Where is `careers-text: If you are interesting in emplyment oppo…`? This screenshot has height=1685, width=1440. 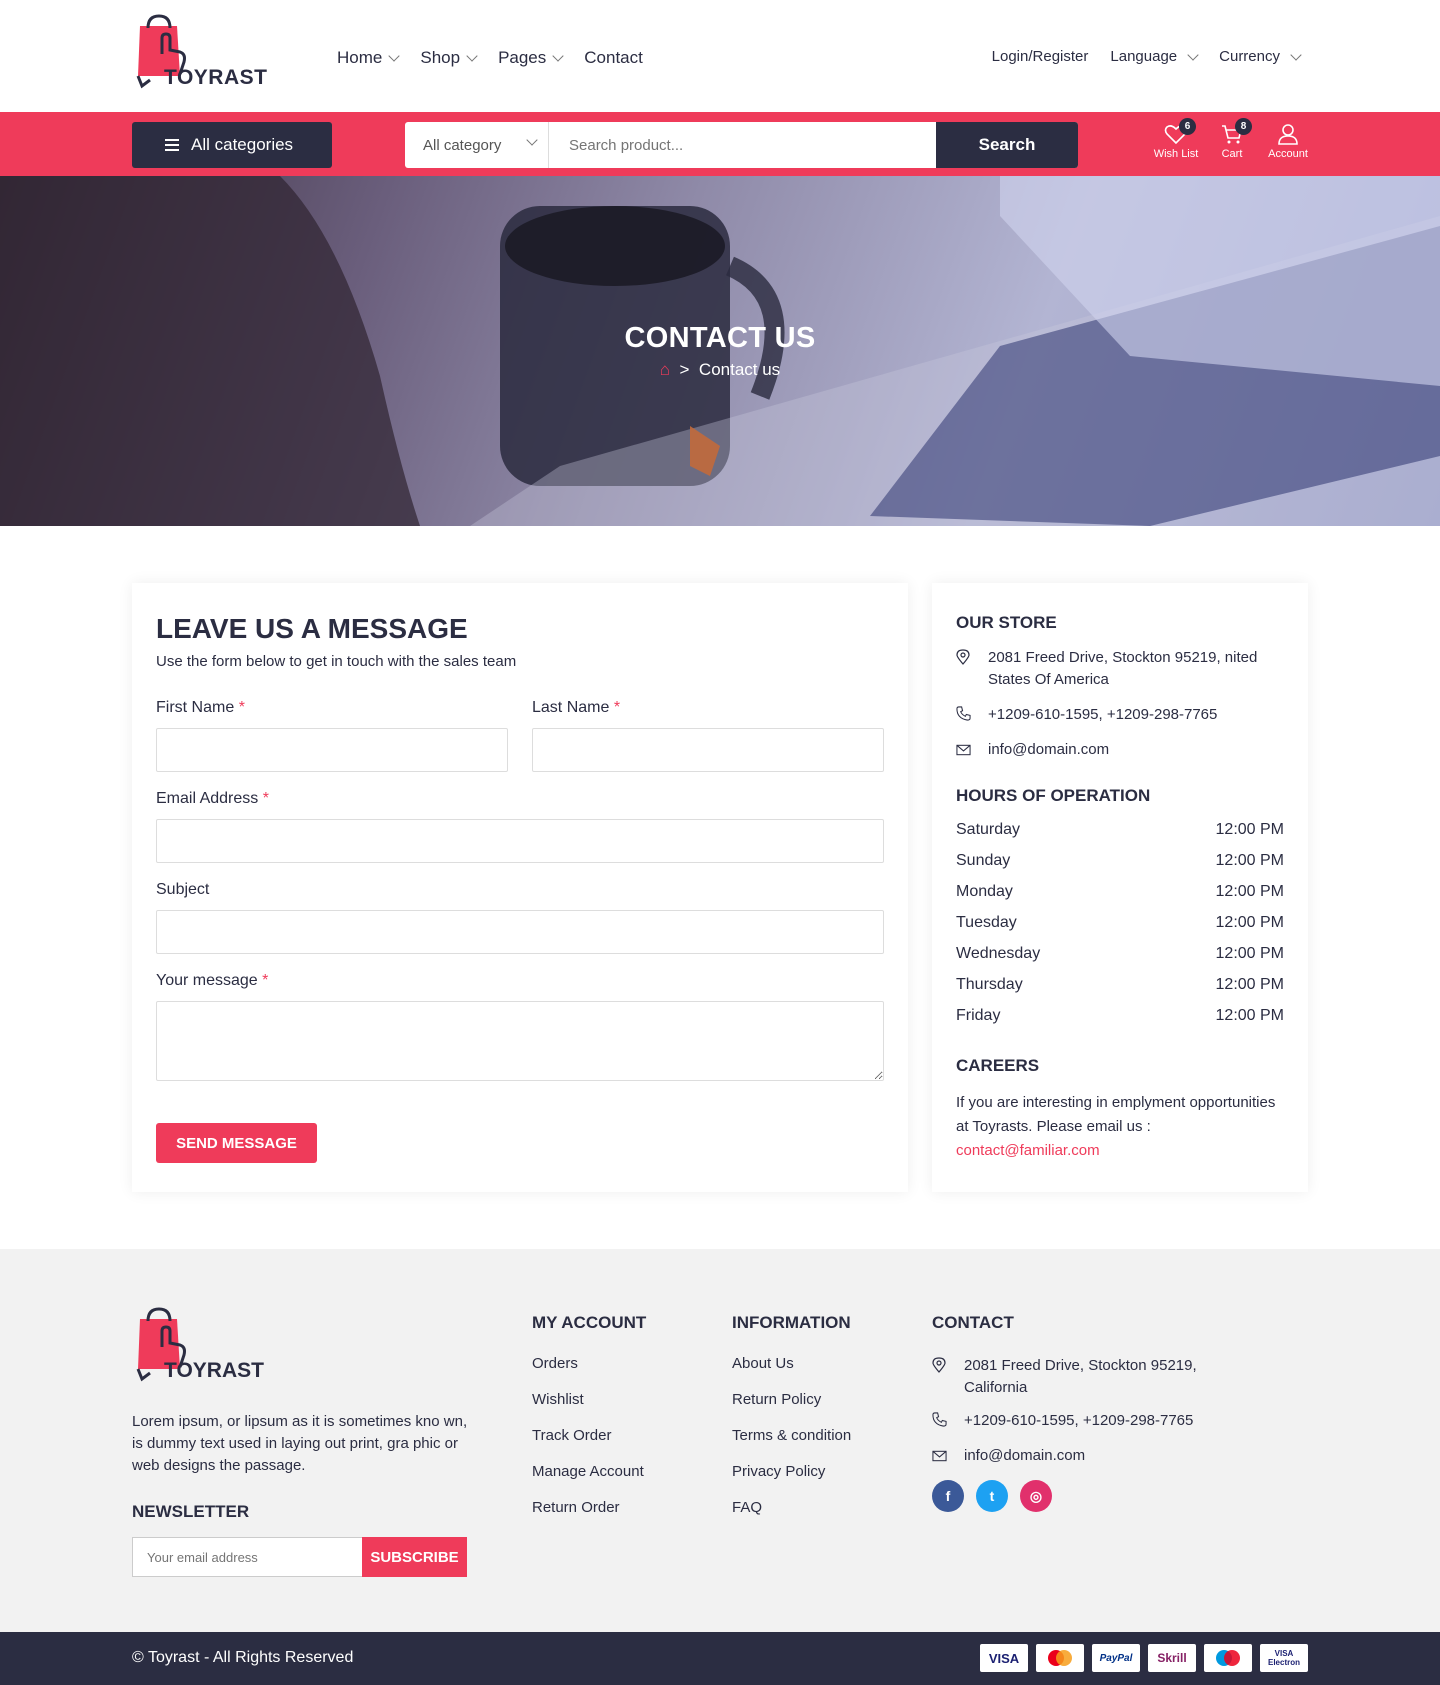
careers-text: If you are interesting in emplyment oppo… is located at coordinates (1121, 1127).